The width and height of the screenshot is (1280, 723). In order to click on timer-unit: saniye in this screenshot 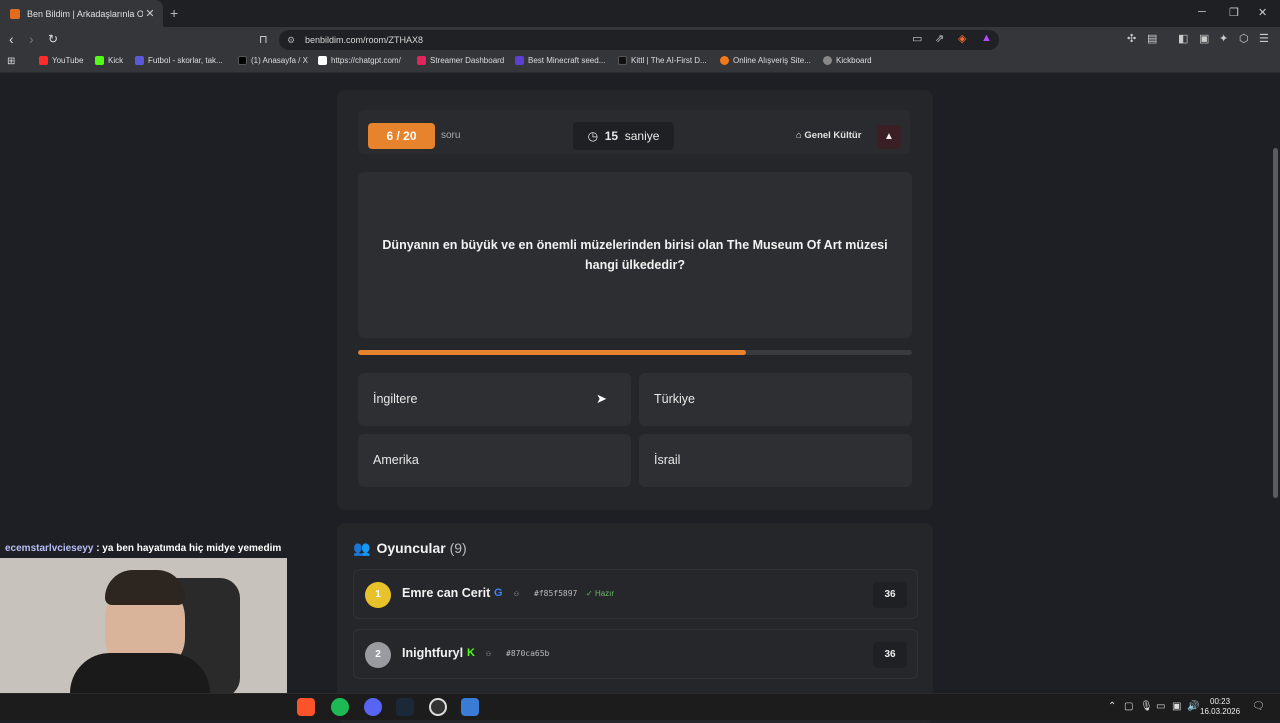, I will do `click(642, 136)`.